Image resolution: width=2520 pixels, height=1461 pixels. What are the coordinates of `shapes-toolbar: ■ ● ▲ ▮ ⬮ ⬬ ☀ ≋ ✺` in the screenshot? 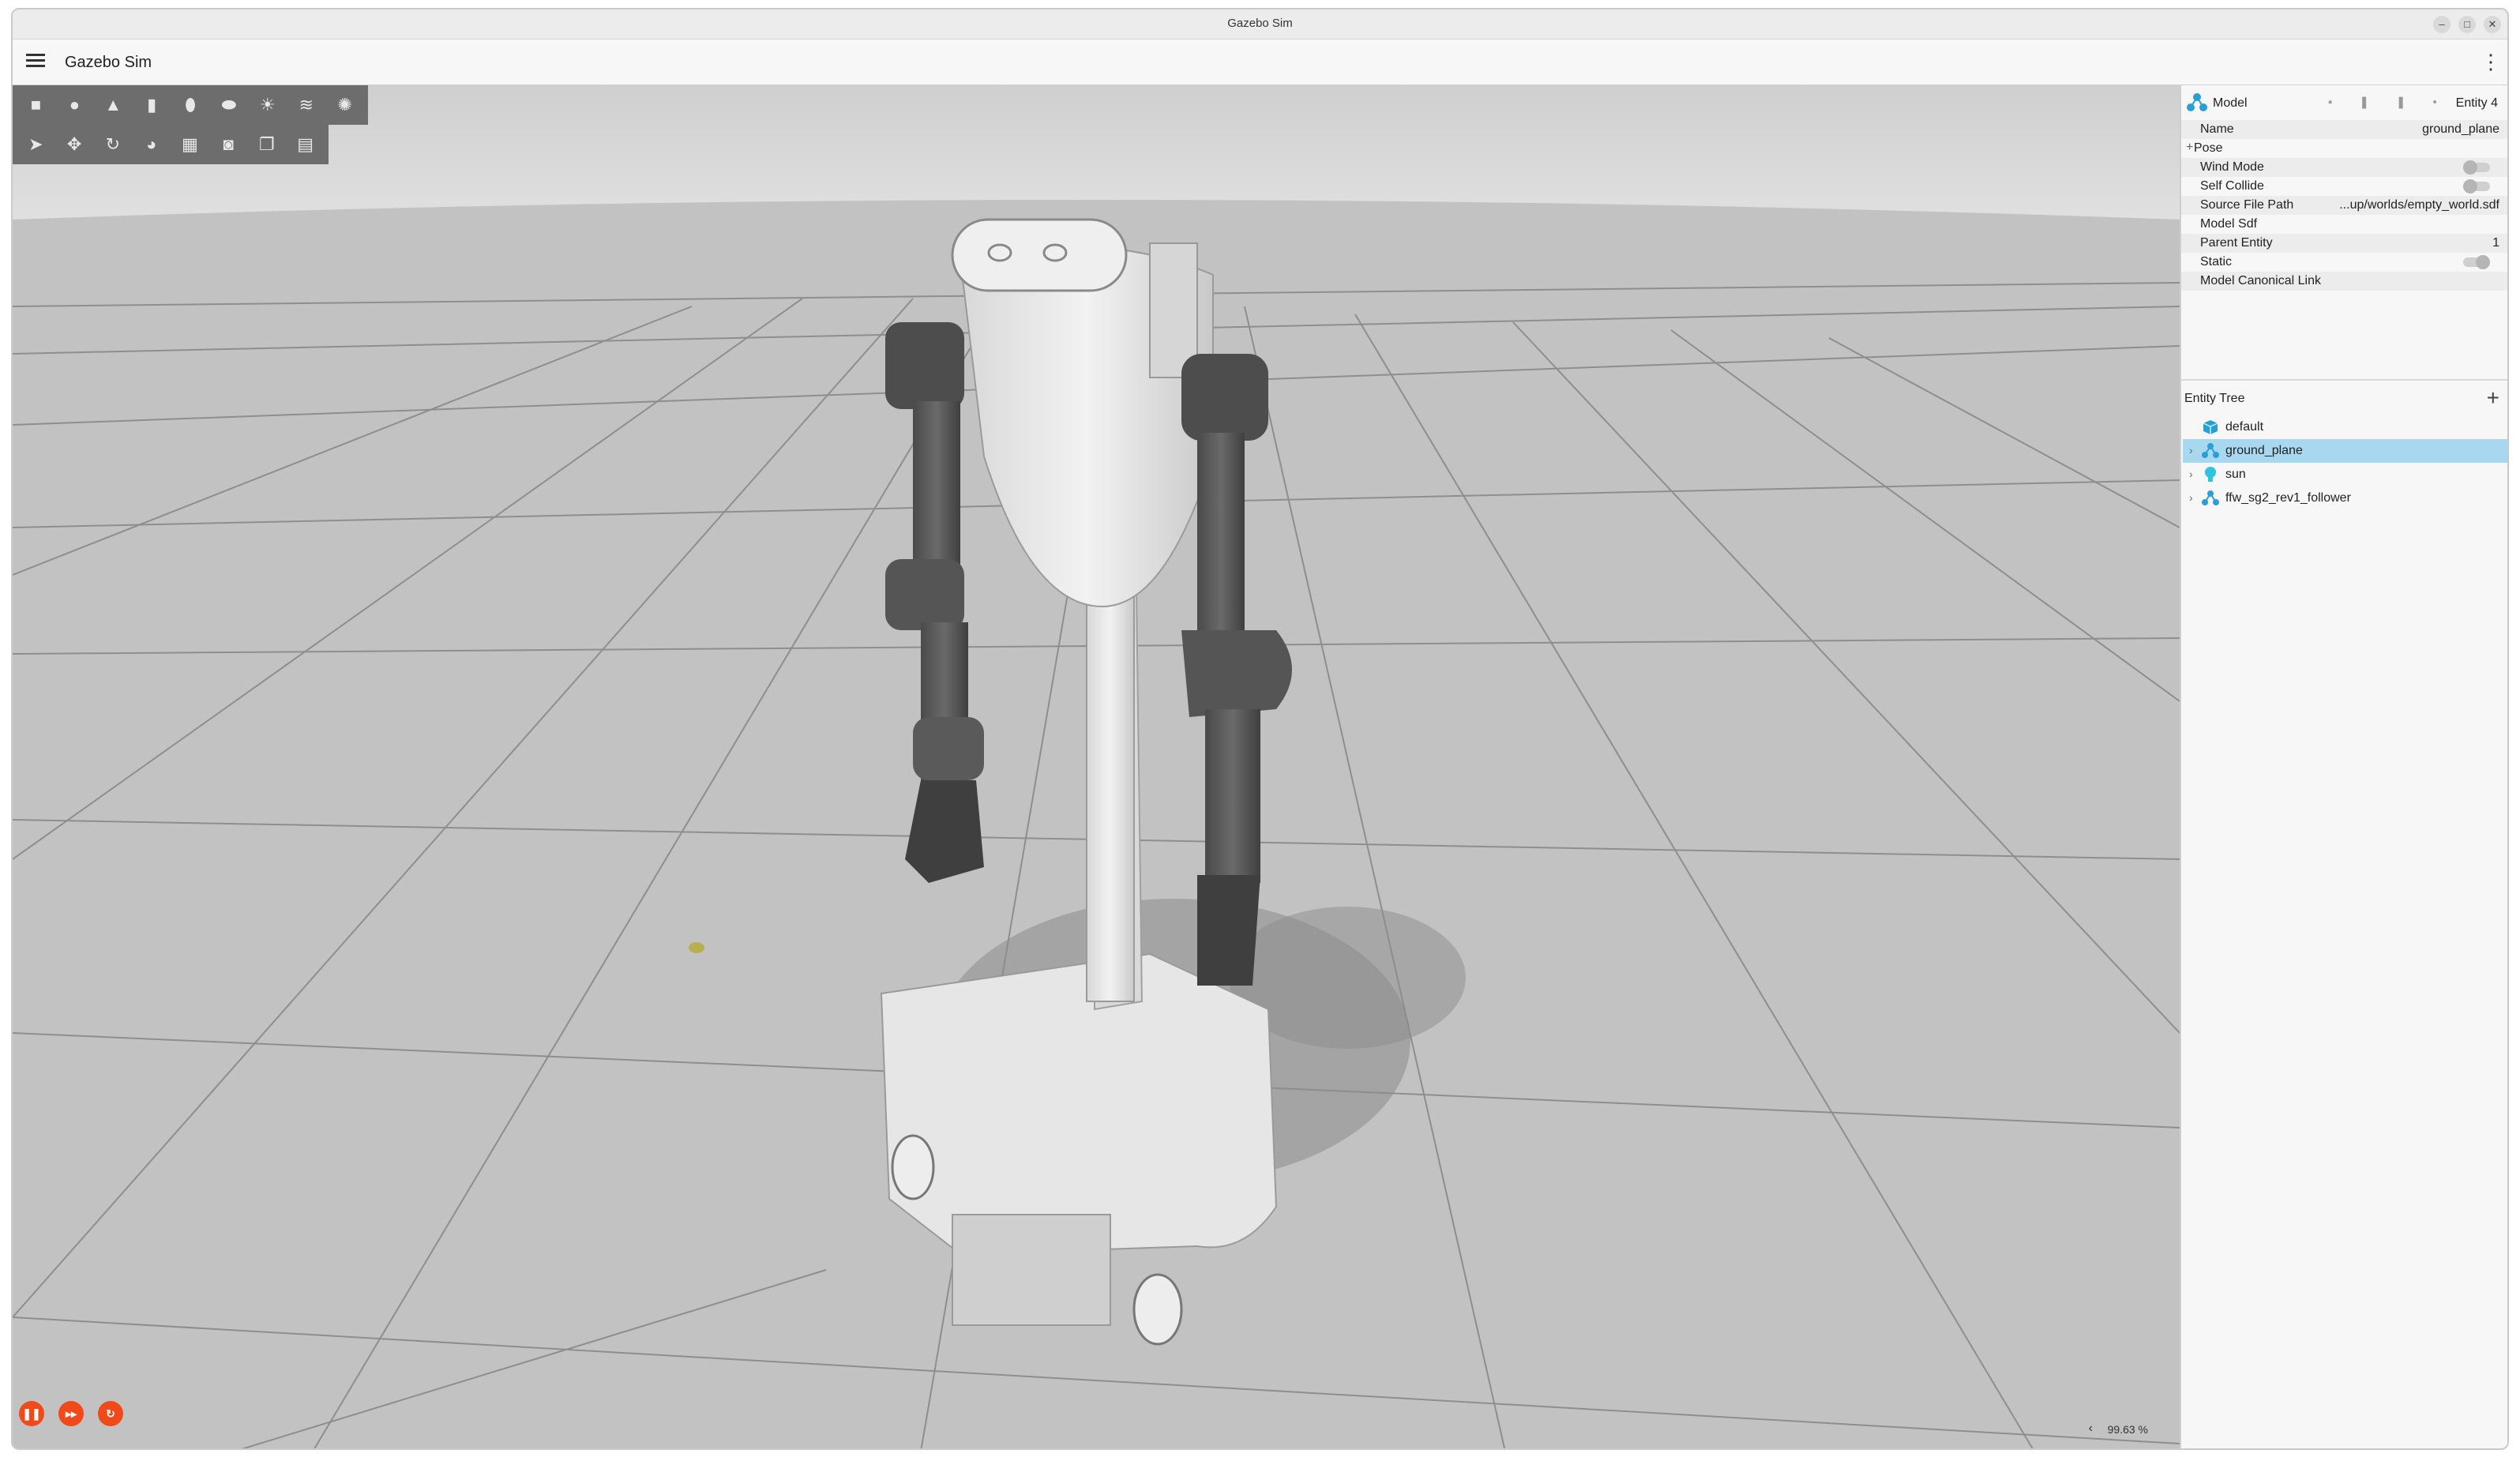 It's located at (190, 105).